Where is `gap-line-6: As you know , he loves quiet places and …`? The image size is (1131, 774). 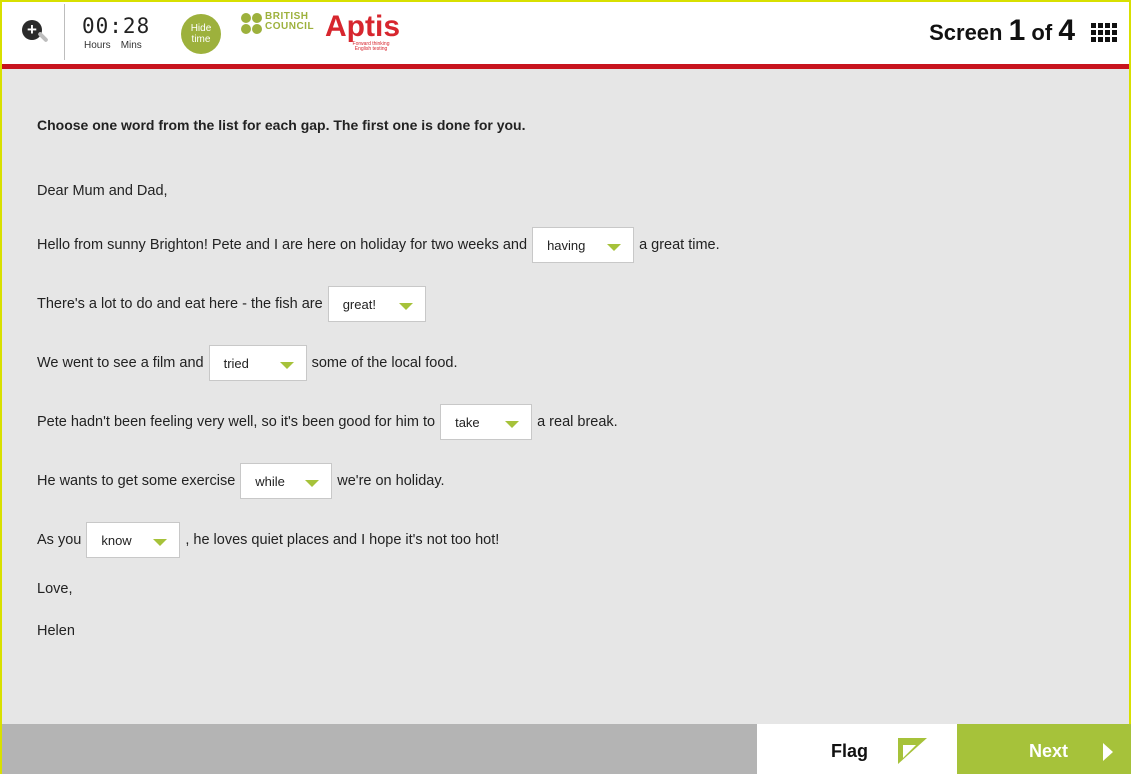 gap-line-6: As you know , he loves quiet places and … is located at coordinates (268, 540).